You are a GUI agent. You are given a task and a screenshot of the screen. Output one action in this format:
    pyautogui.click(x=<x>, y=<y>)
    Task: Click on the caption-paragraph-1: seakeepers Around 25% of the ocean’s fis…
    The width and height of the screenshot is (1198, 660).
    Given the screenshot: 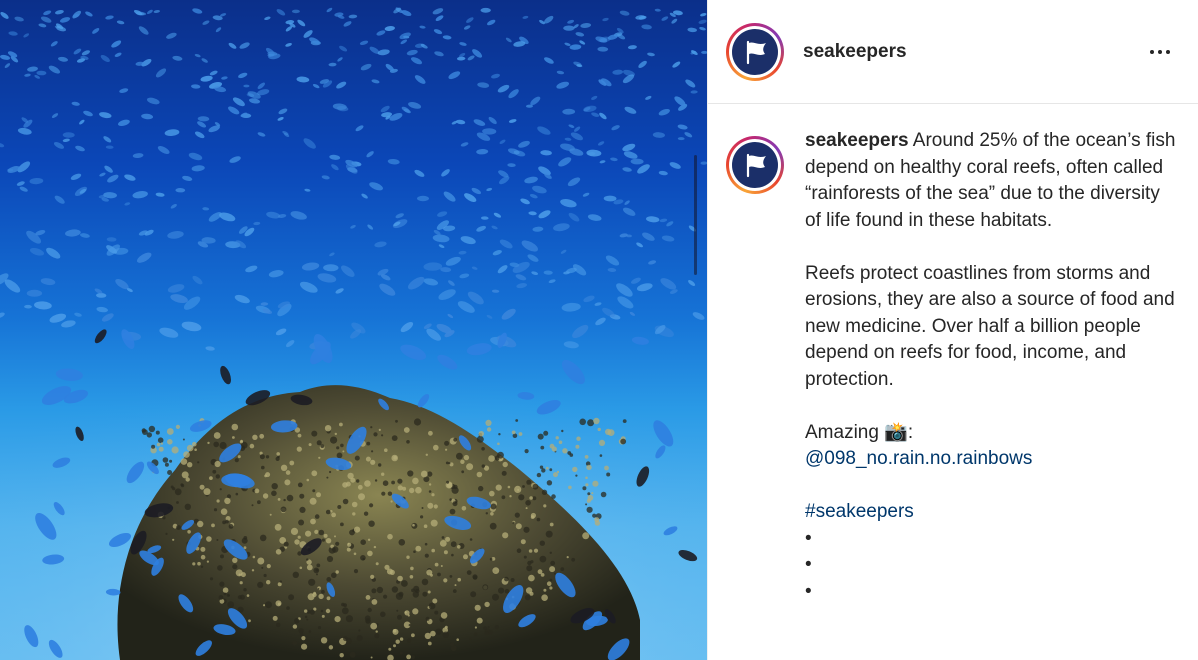 What is the action you would take?
    pyautogui.click(x=990, y=180)
    